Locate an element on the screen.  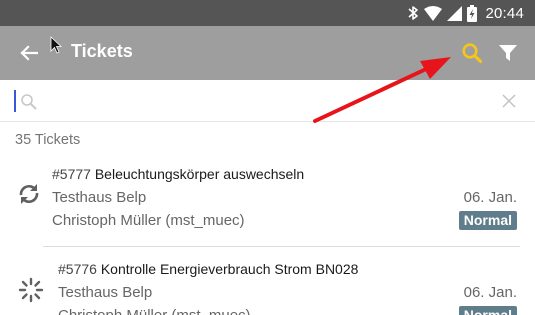
ticket-location: Testhaus Belp is located at coordinates (105, 292).